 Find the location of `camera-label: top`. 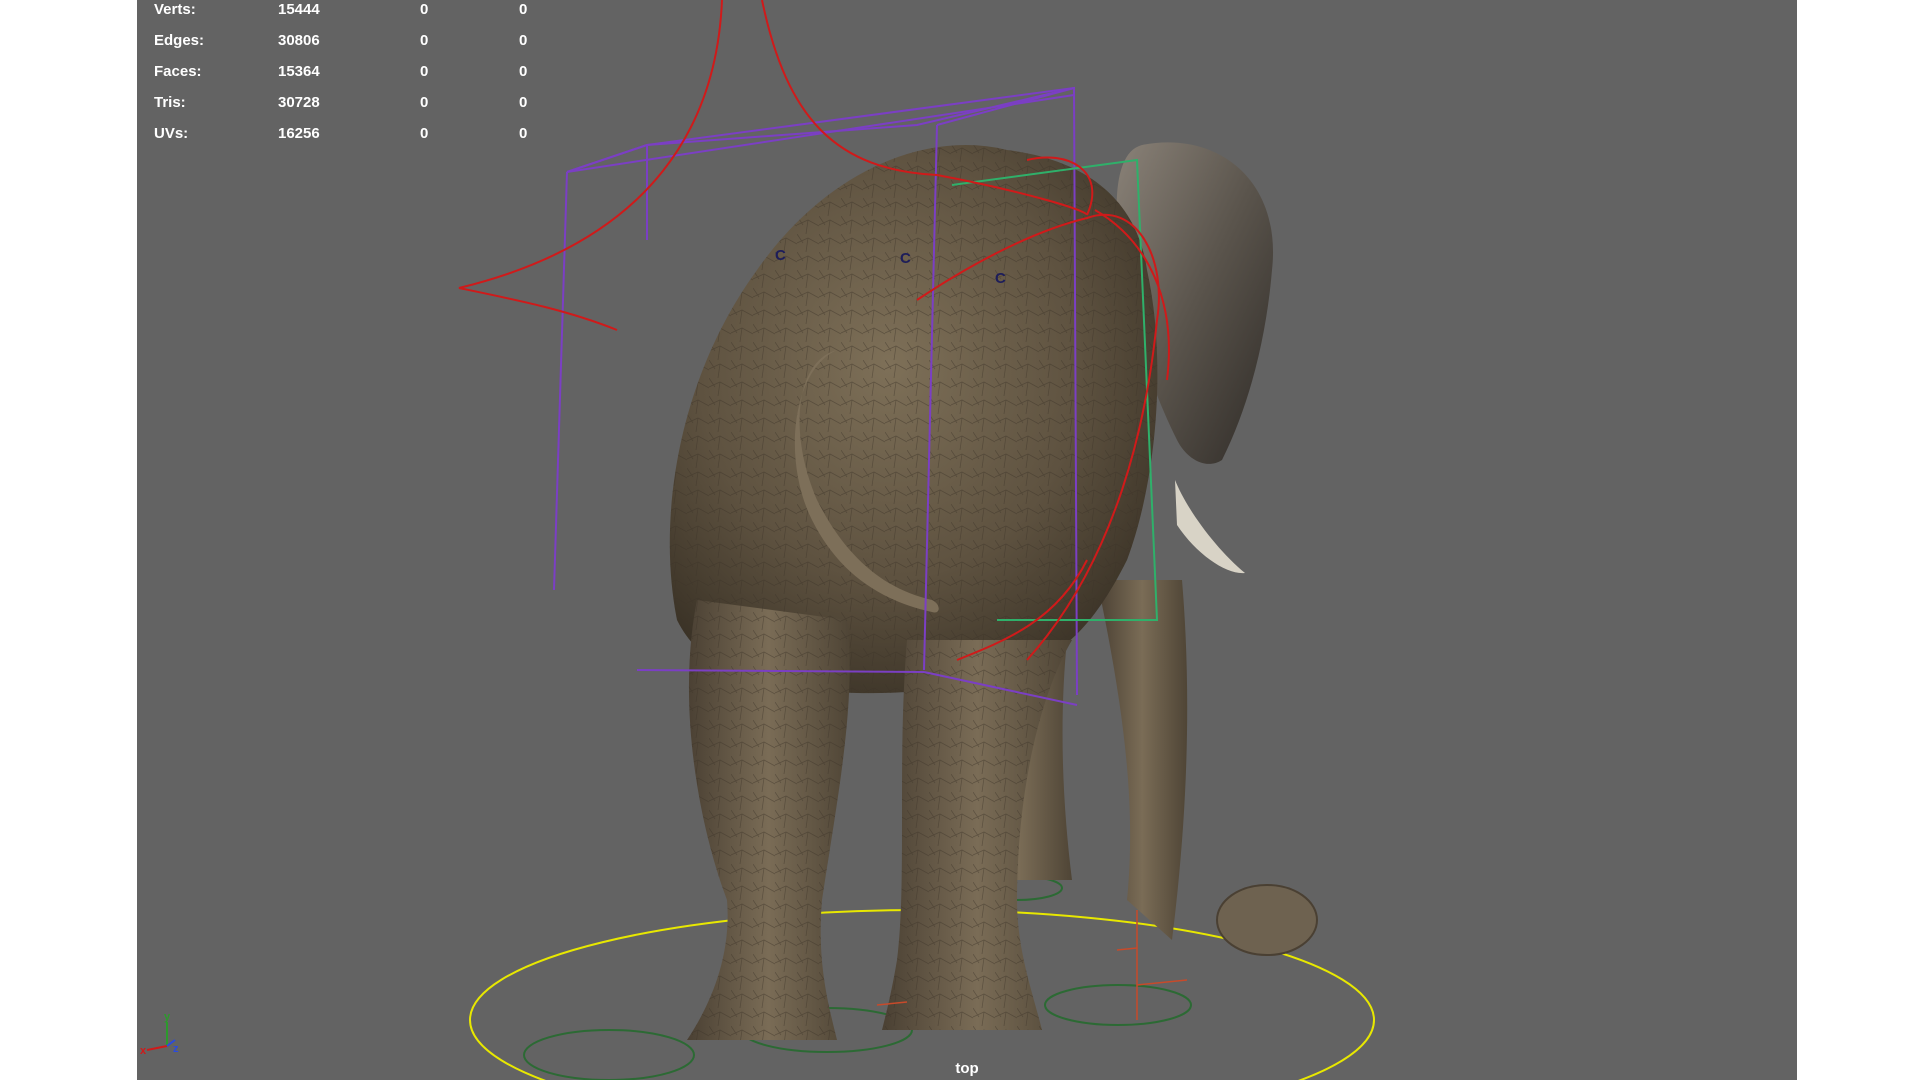

camera-label: top is located at coordinates (967, 1068).